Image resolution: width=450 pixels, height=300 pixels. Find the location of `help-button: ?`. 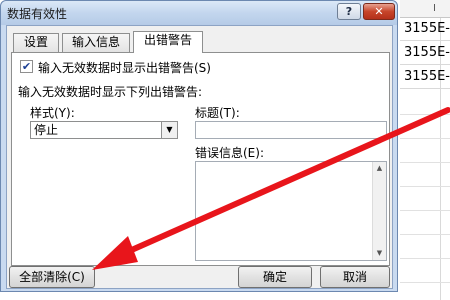

help-button: ? is located at coordinates (349, 11).